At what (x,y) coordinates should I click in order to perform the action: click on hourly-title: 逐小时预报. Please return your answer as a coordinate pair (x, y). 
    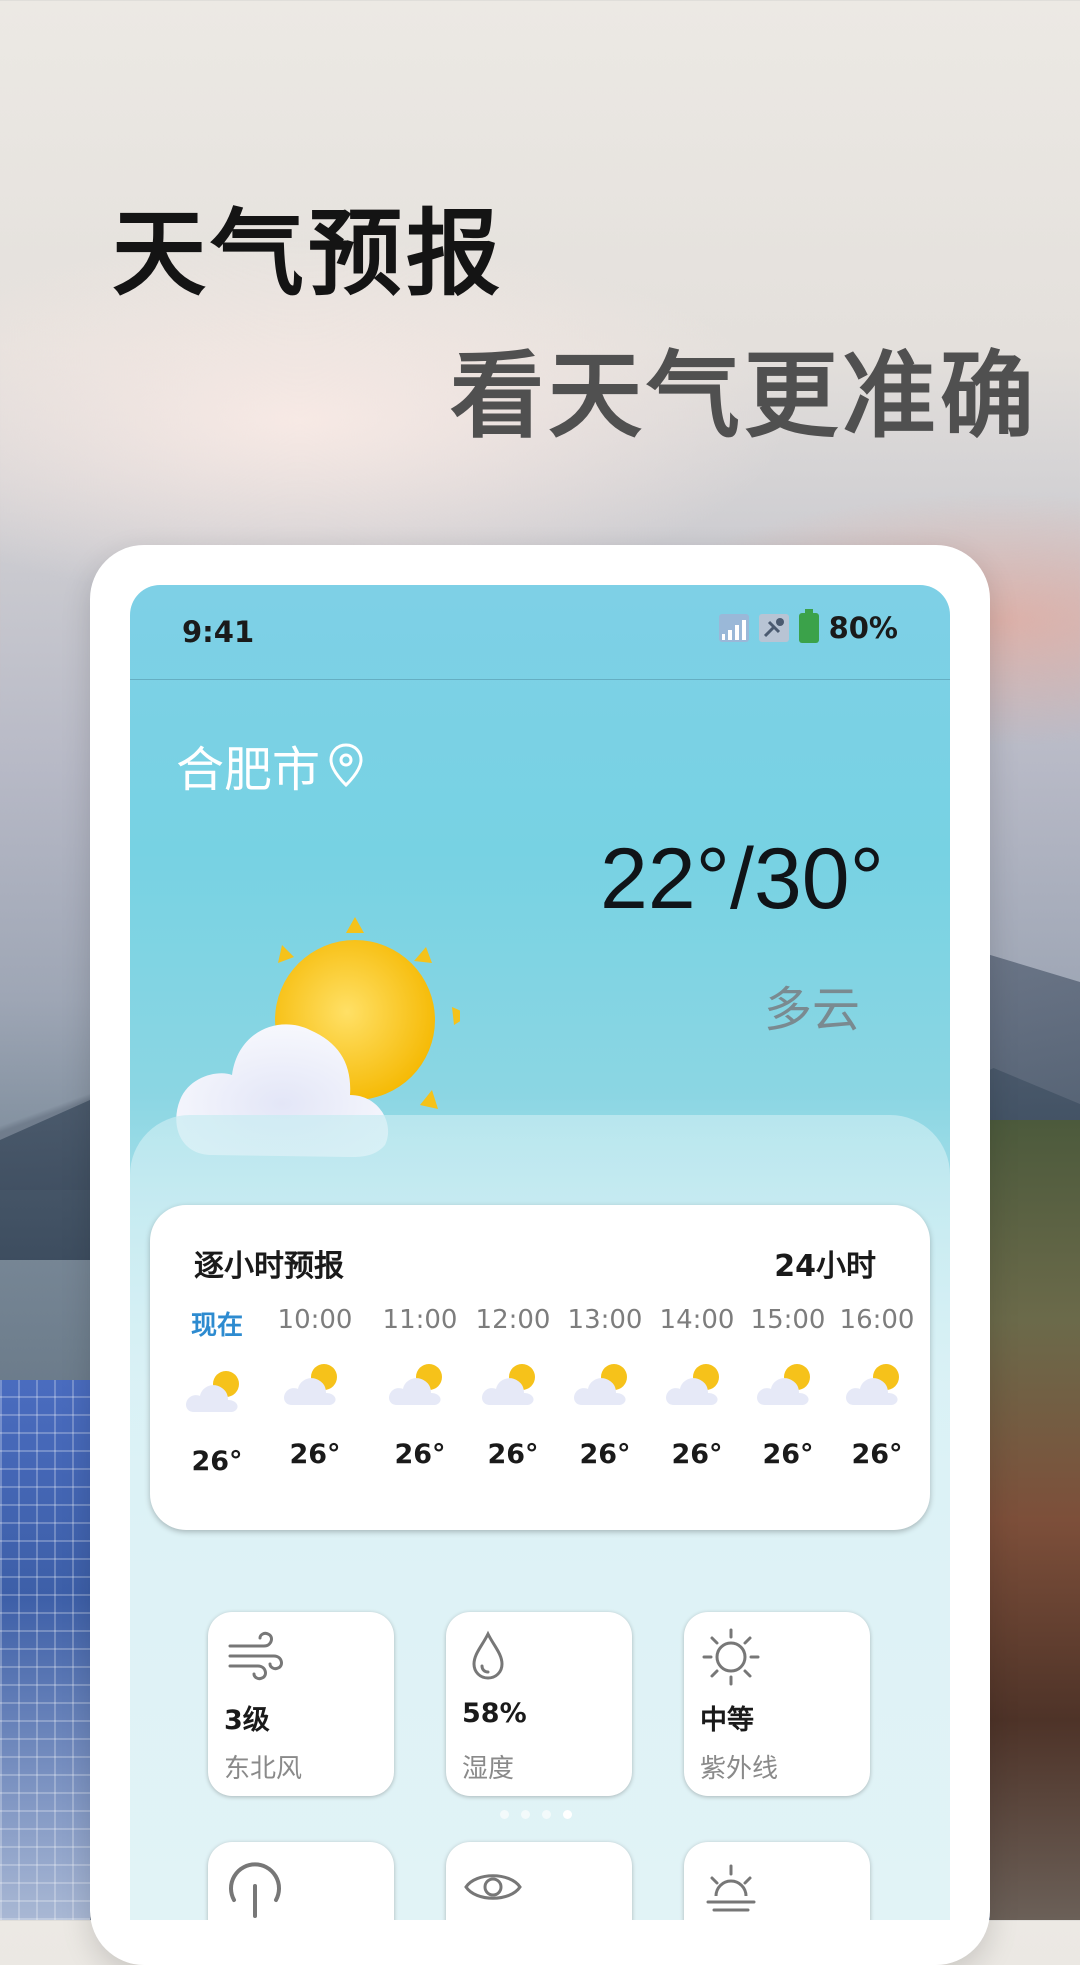
    Looking at the image, I should click on (269, 1266).